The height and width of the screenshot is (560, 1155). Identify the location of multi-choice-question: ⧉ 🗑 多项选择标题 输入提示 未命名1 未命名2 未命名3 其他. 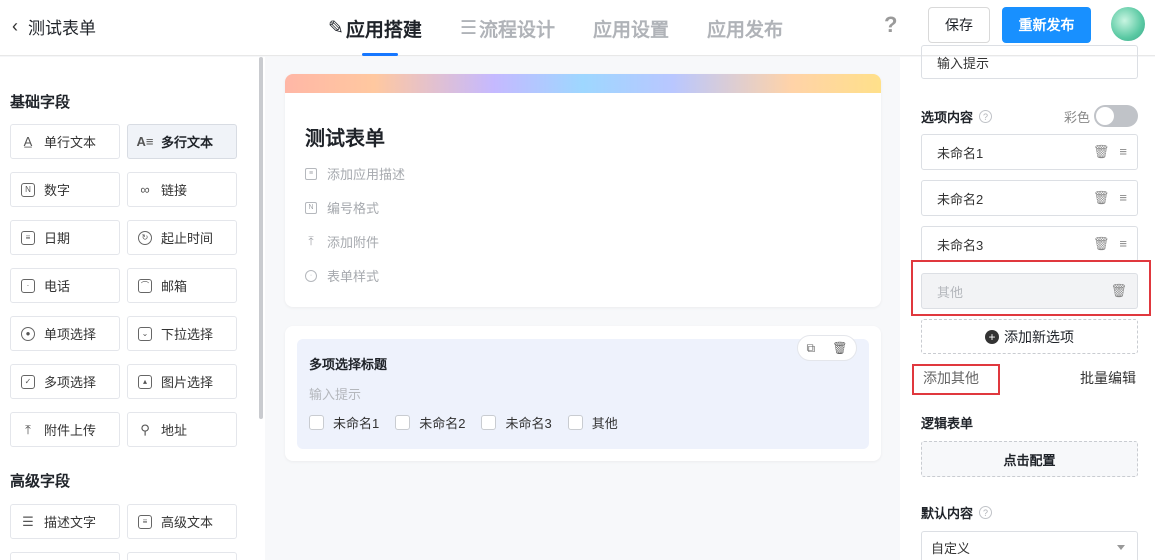
(583, 392).